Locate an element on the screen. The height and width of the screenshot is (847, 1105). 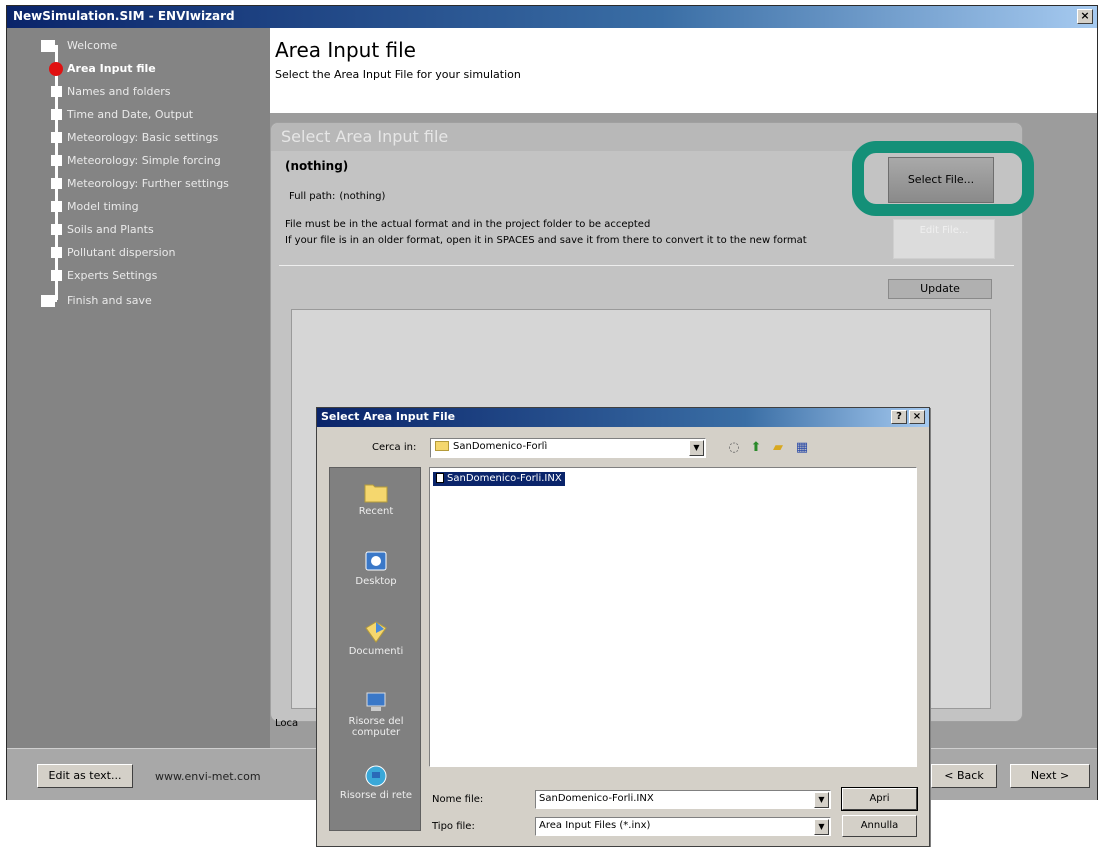
place-label: Documenti is located at coordinates (376, 651).